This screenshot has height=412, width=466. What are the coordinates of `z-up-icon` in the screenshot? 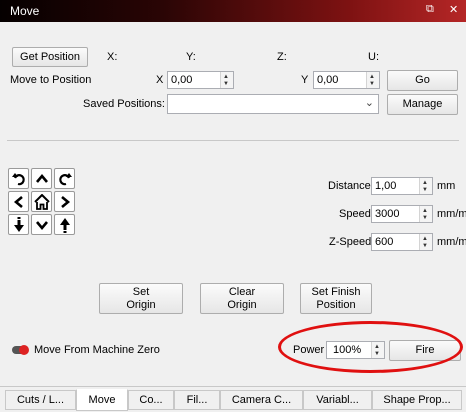 It's located at (64, 224).